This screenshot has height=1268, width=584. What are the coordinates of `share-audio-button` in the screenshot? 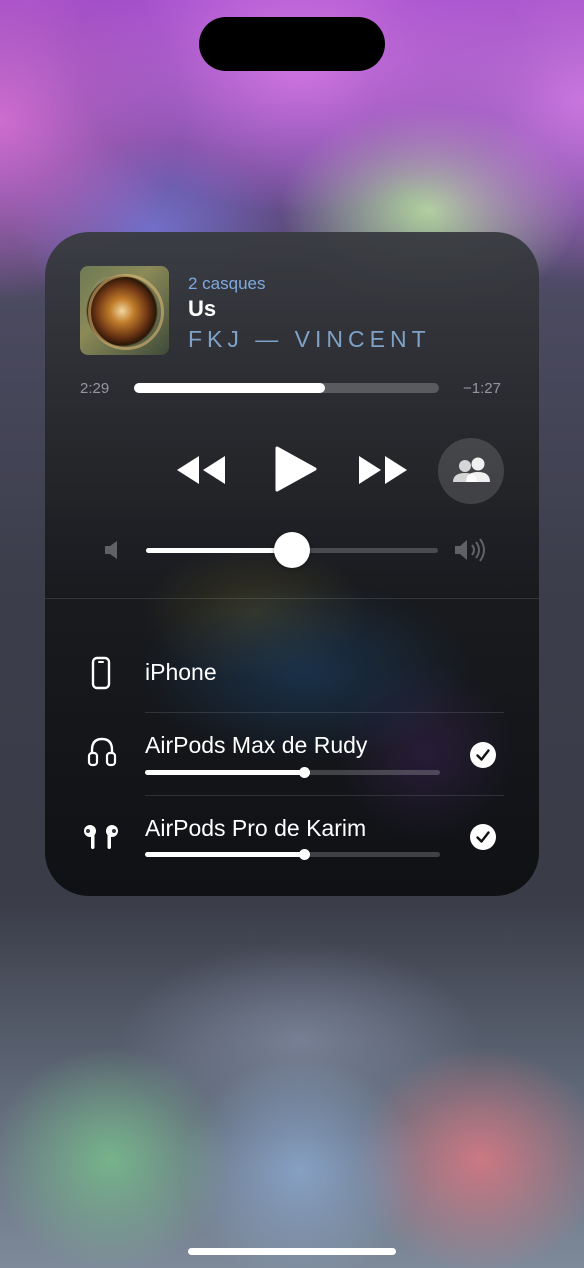 It's located at (471, 471).